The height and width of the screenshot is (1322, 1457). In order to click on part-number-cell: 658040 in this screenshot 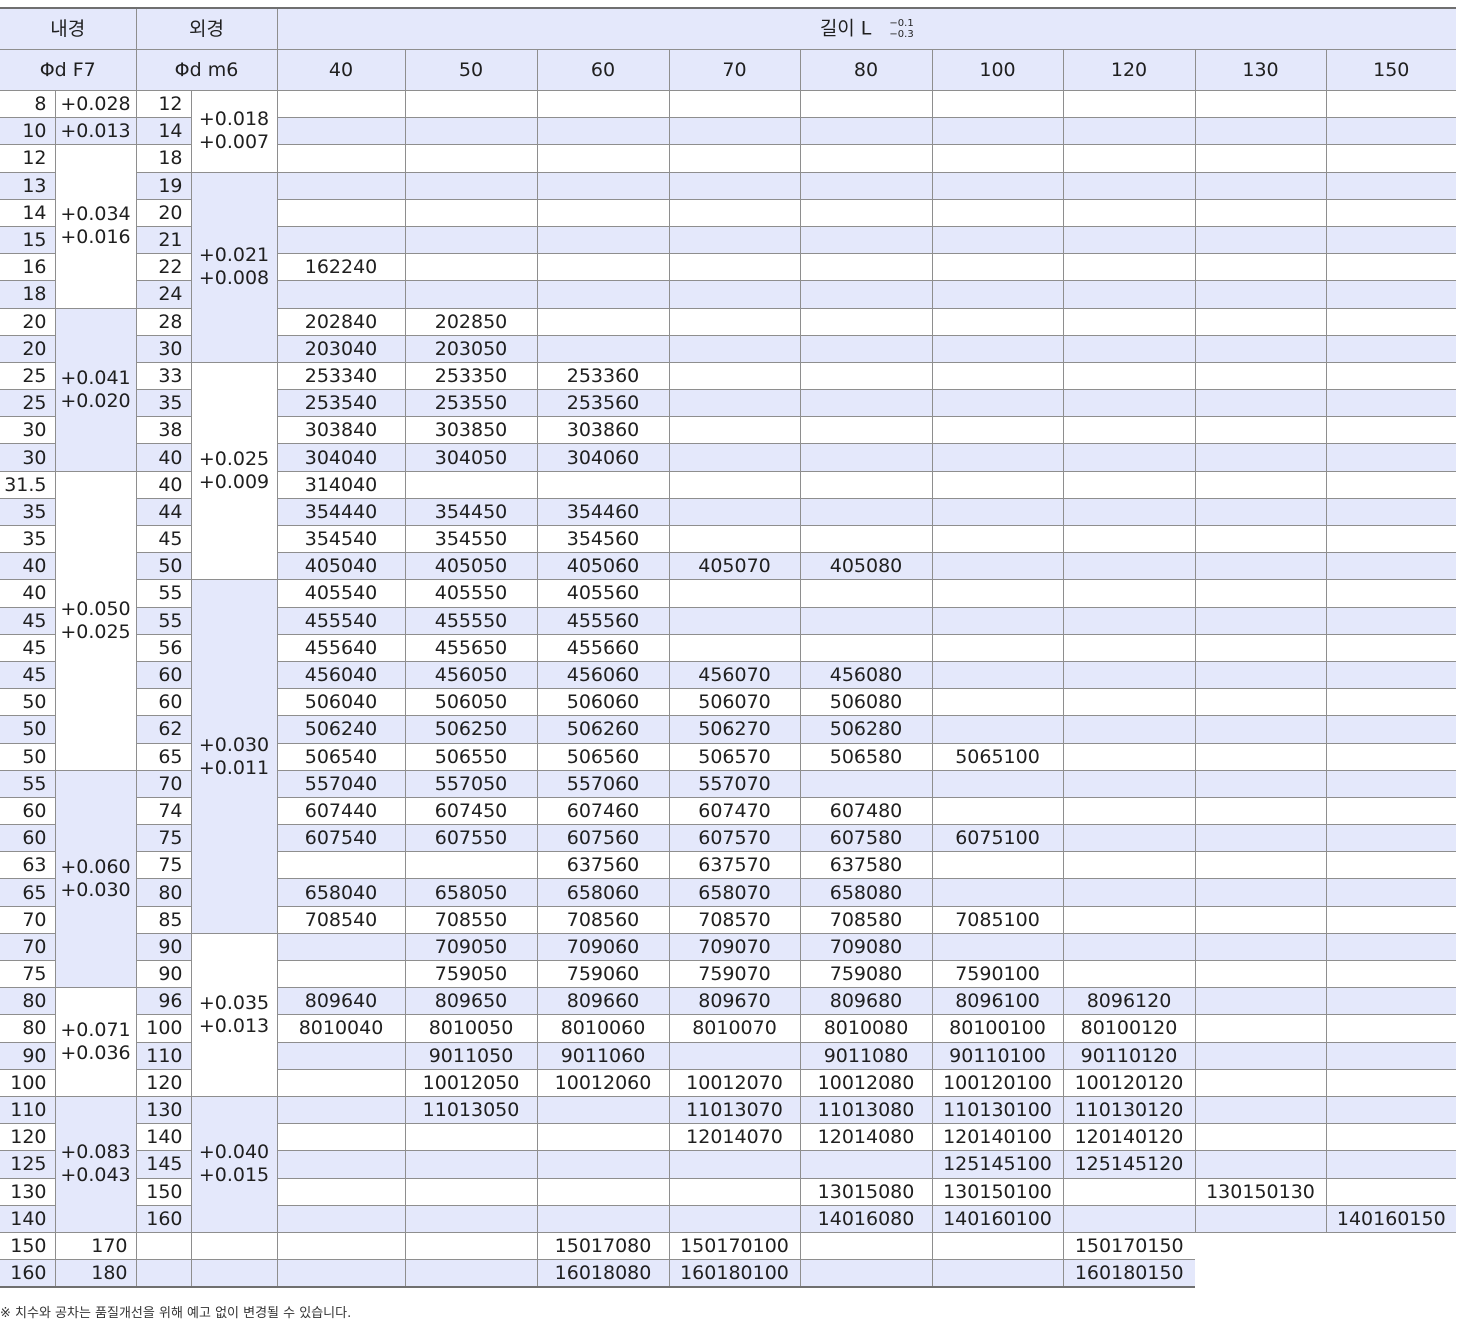, I will do `click(341, 892)`.